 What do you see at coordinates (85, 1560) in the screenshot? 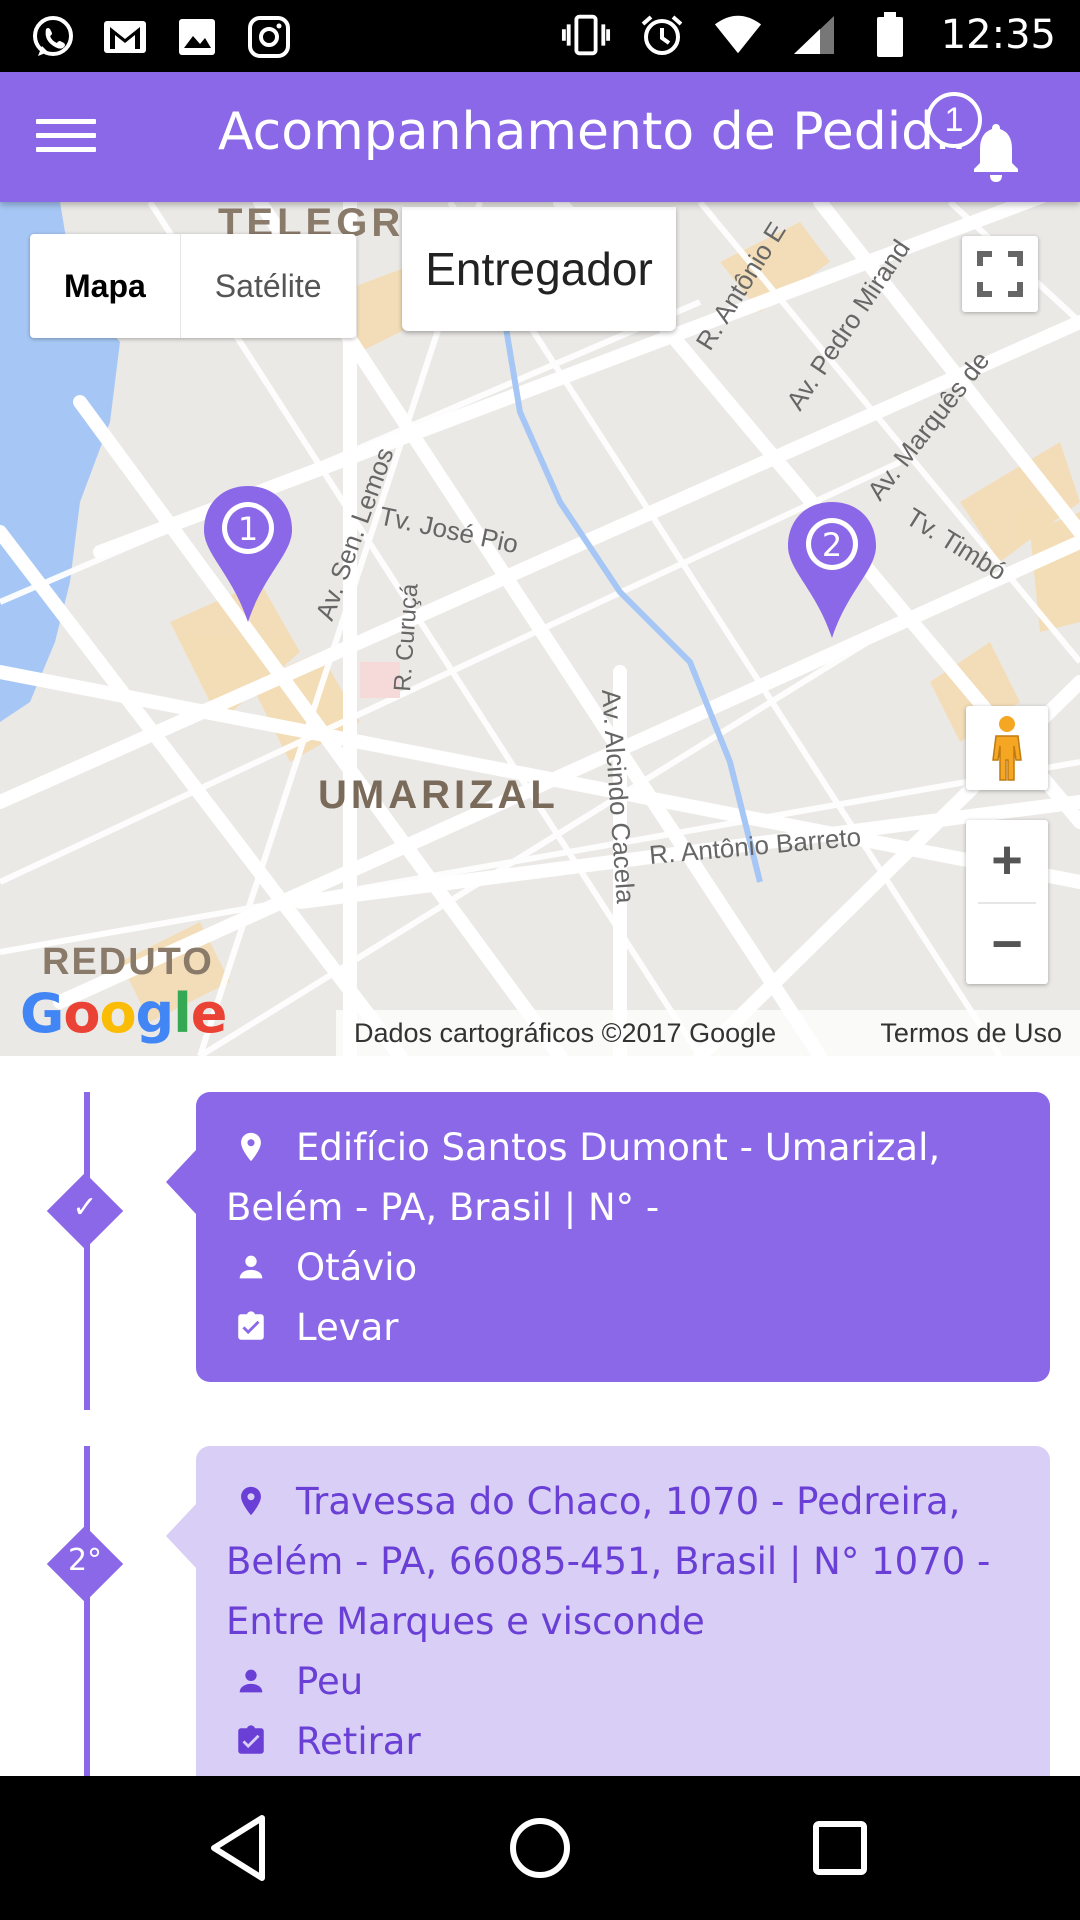
I see `step-2-label: 2°` at bounding box center [85, 1560].